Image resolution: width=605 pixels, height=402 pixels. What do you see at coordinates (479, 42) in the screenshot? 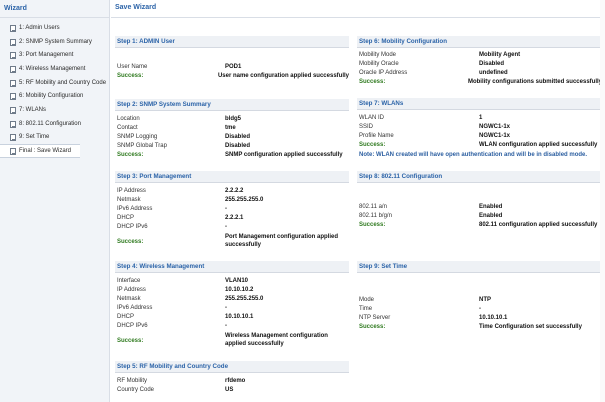
I see `section-header: Step 6: Mobility Configuration` at bounding box center [479, 42].